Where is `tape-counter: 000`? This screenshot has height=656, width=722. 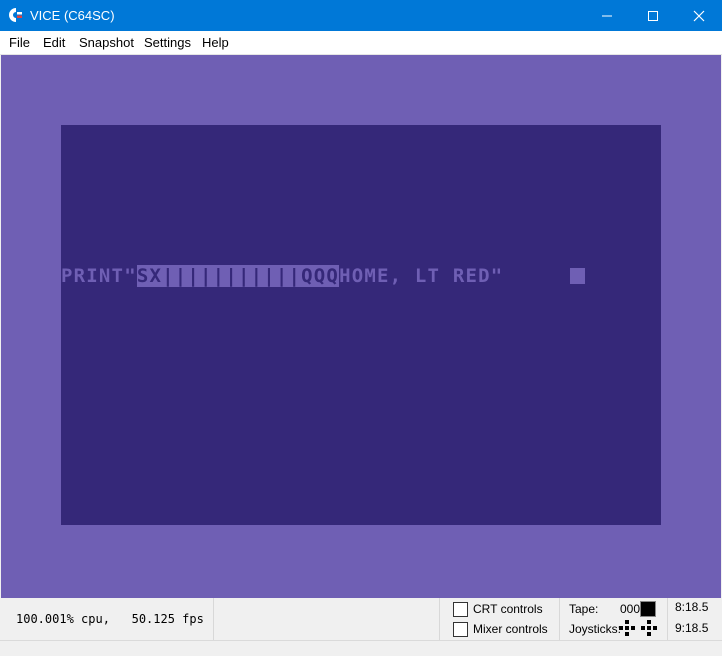 tape-counter: 000 is located at coordinates (630, 609).